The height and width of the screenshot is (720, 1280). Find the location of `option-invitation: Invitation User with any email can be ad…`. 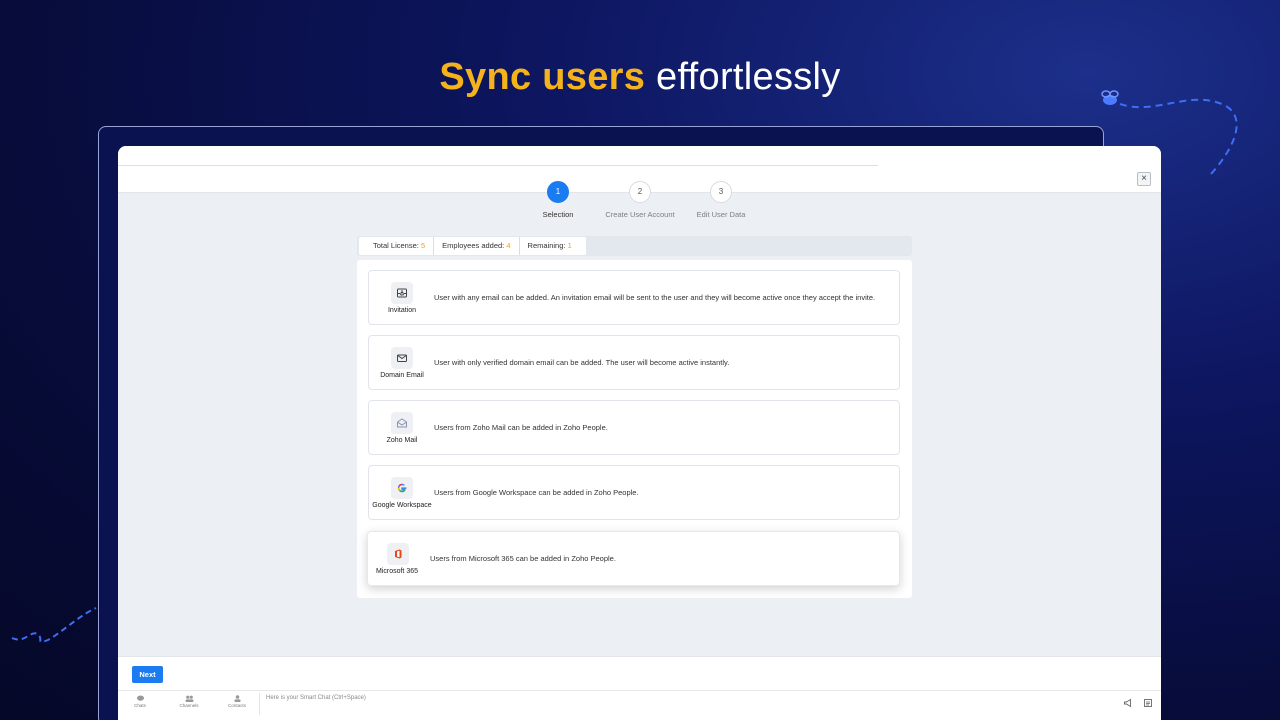

option-invitation: Invitation User with any email can be ad… is located at coordinates (634, 297).